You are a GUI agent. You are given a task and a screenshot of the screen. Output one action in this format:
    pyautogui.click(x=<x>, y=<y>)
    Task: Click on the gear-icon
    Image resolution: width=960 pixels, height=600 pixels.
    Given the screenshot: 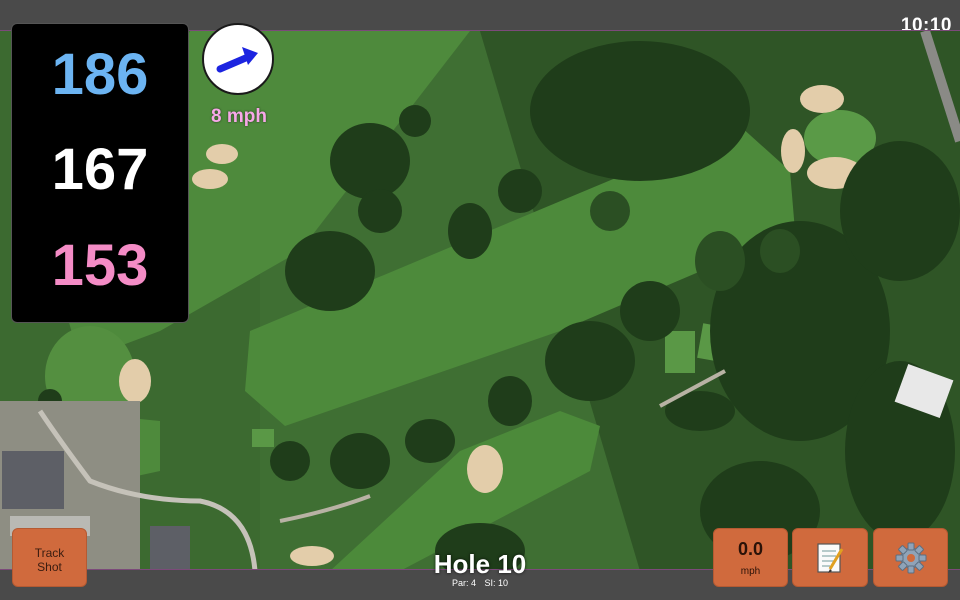 What is the action you would take?
    pyautogui.click(x=910, y=557)
    